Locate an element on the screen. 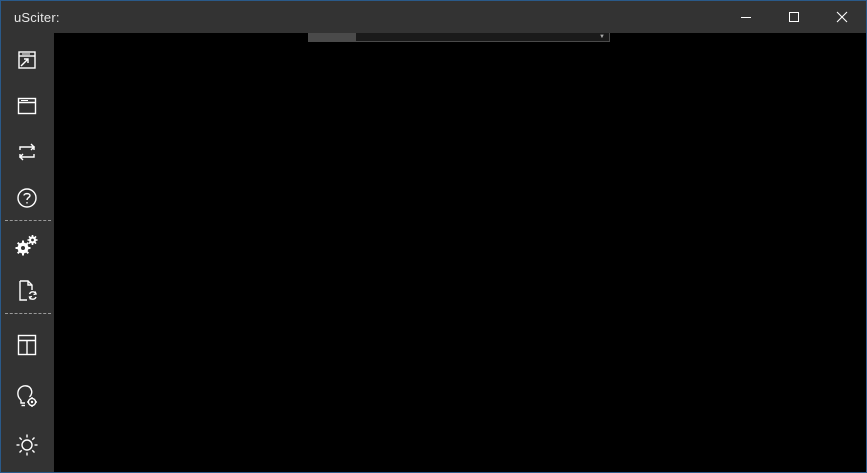 The image size is (867, 473). minimize-icon is located at coordinates (746, 17).